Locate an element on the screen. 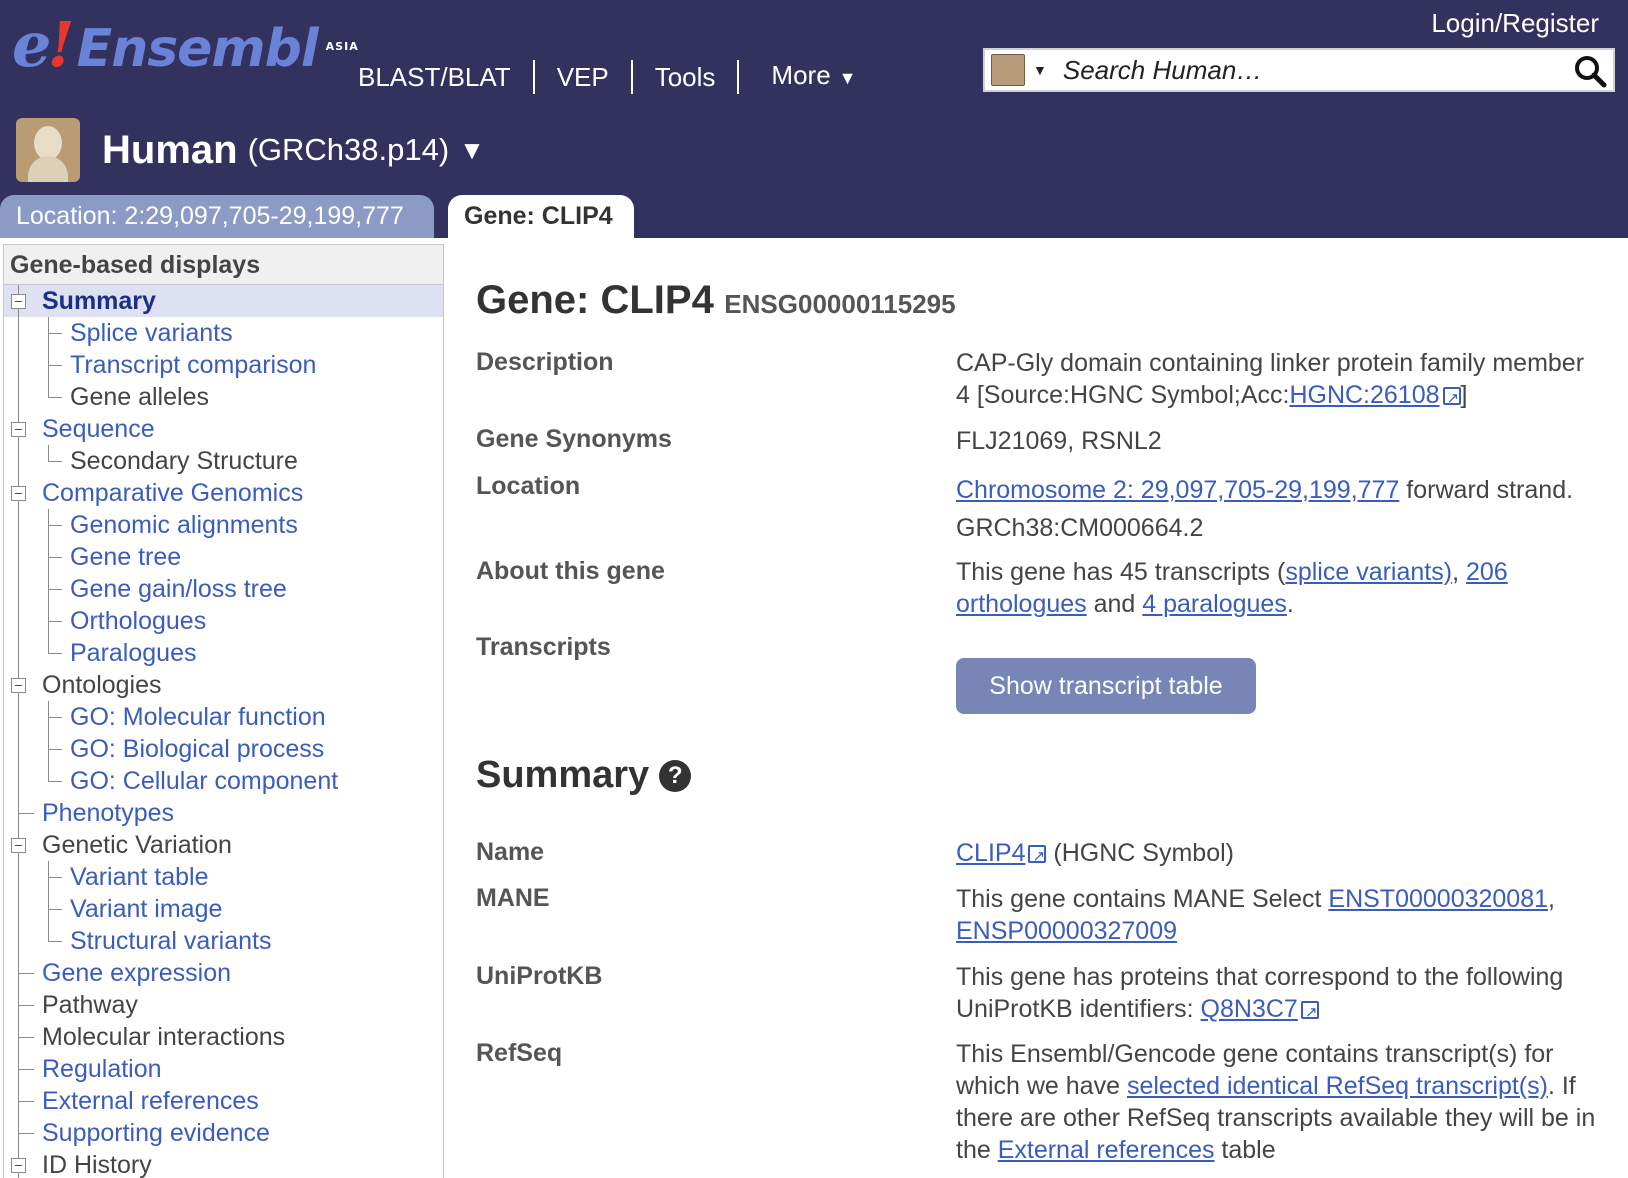 This screenshot has height=1178, width=1628. sidebar-item-label: Gene expression is located at coordinates (136, 973).